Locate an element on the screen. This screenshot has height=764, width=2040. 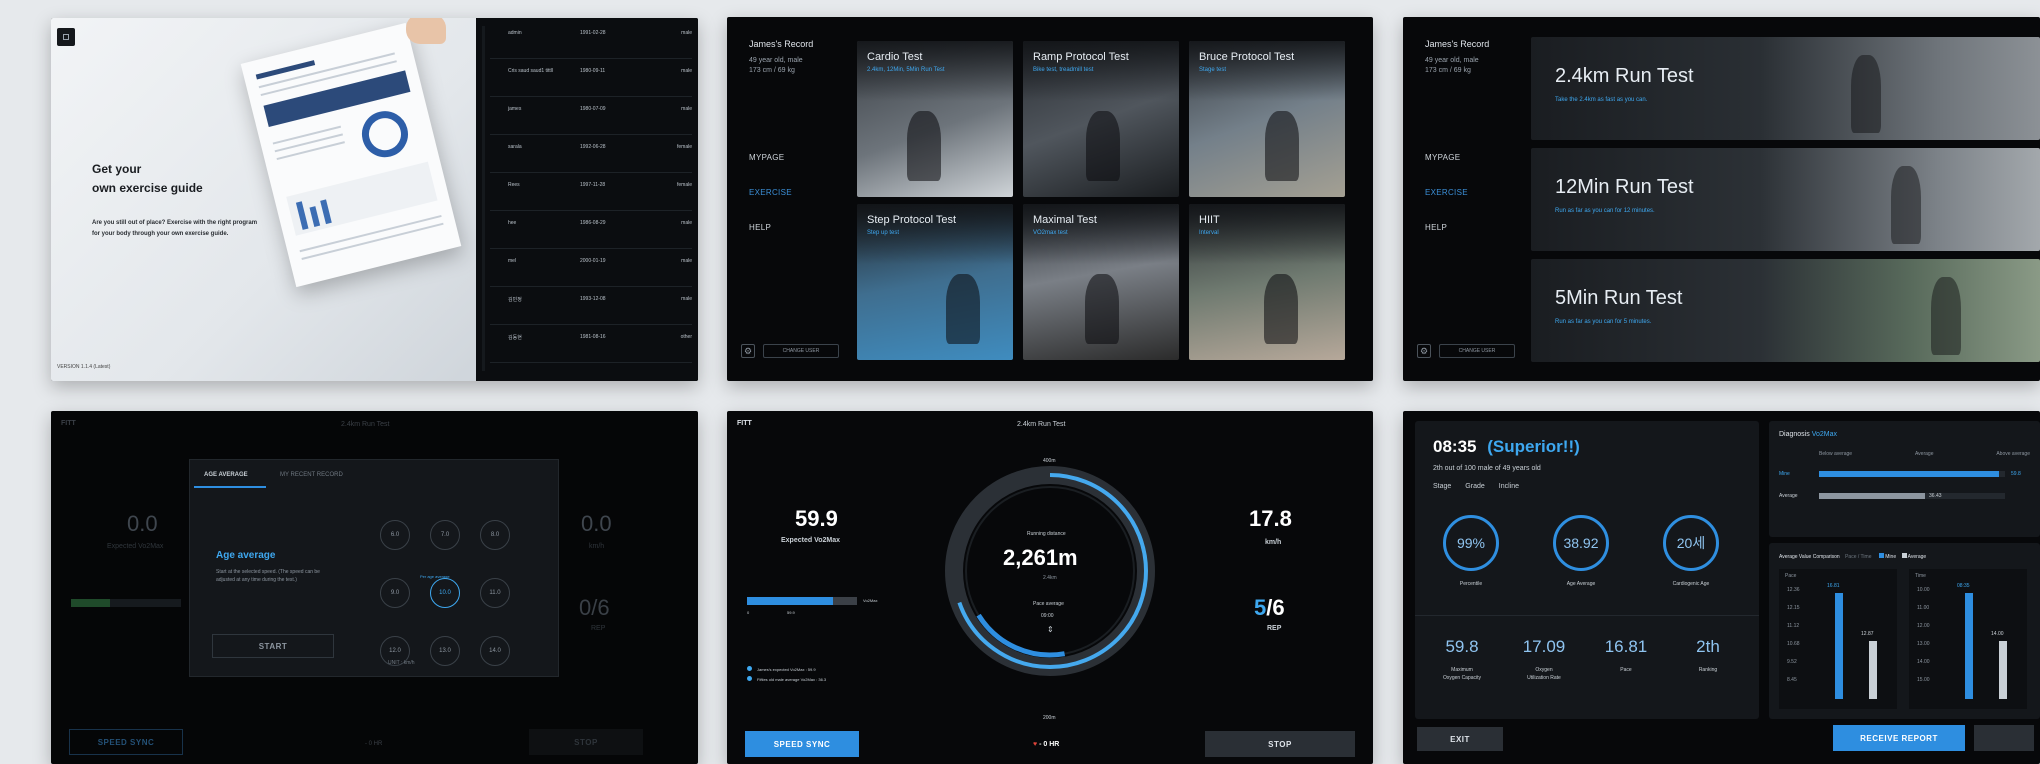
result-rank-text: 2th out of 100 male of 49 years old is located at coordinates (1487, 468).